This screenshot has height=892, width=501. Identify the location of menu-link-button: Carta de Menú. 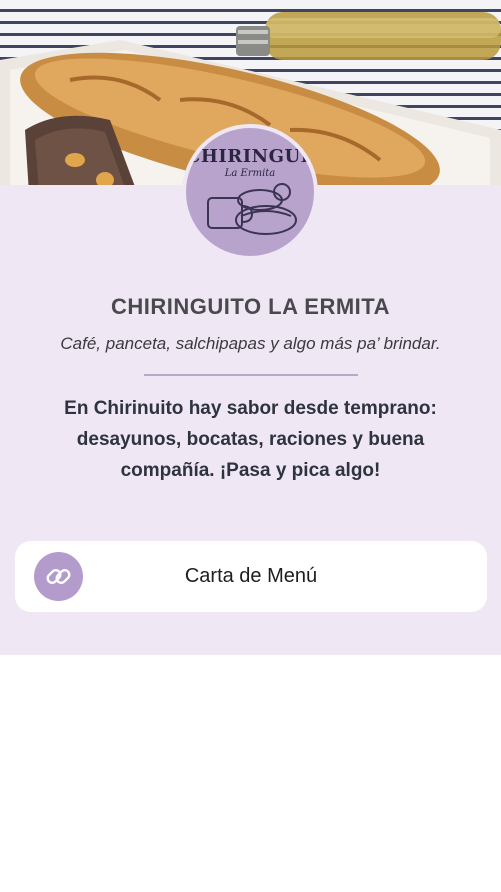
(251, 576).